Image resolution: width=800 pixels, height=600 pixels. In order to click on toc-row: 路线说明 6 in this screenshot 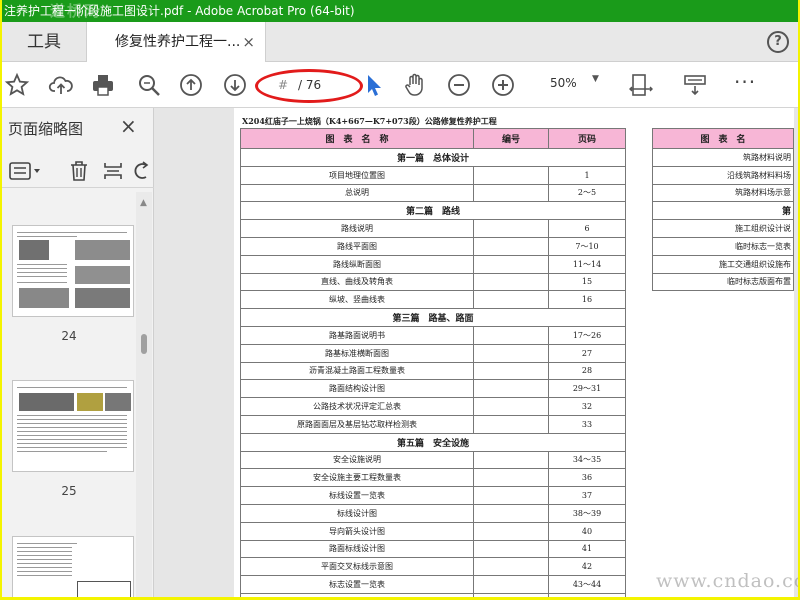, I will do `click(433, 228)`.